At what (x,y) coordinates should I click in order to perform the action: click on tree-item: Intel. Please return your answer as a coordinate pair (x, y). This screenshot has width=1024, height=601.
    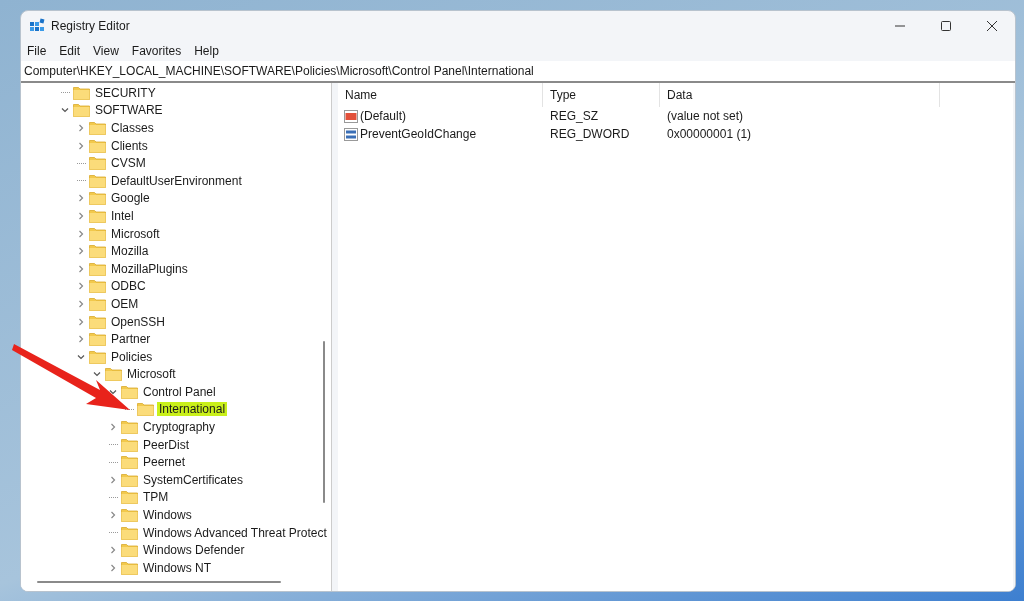
    Looking at the image, I should click on (122, 215).